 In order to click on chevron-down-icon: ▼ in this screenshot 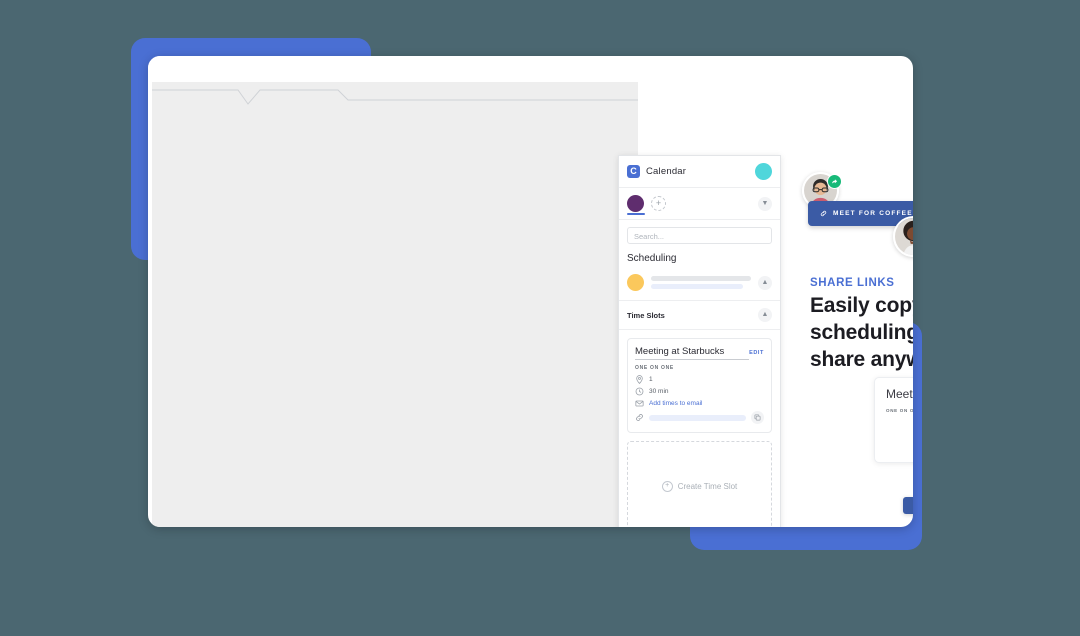, I will do `click(765, 203)`.